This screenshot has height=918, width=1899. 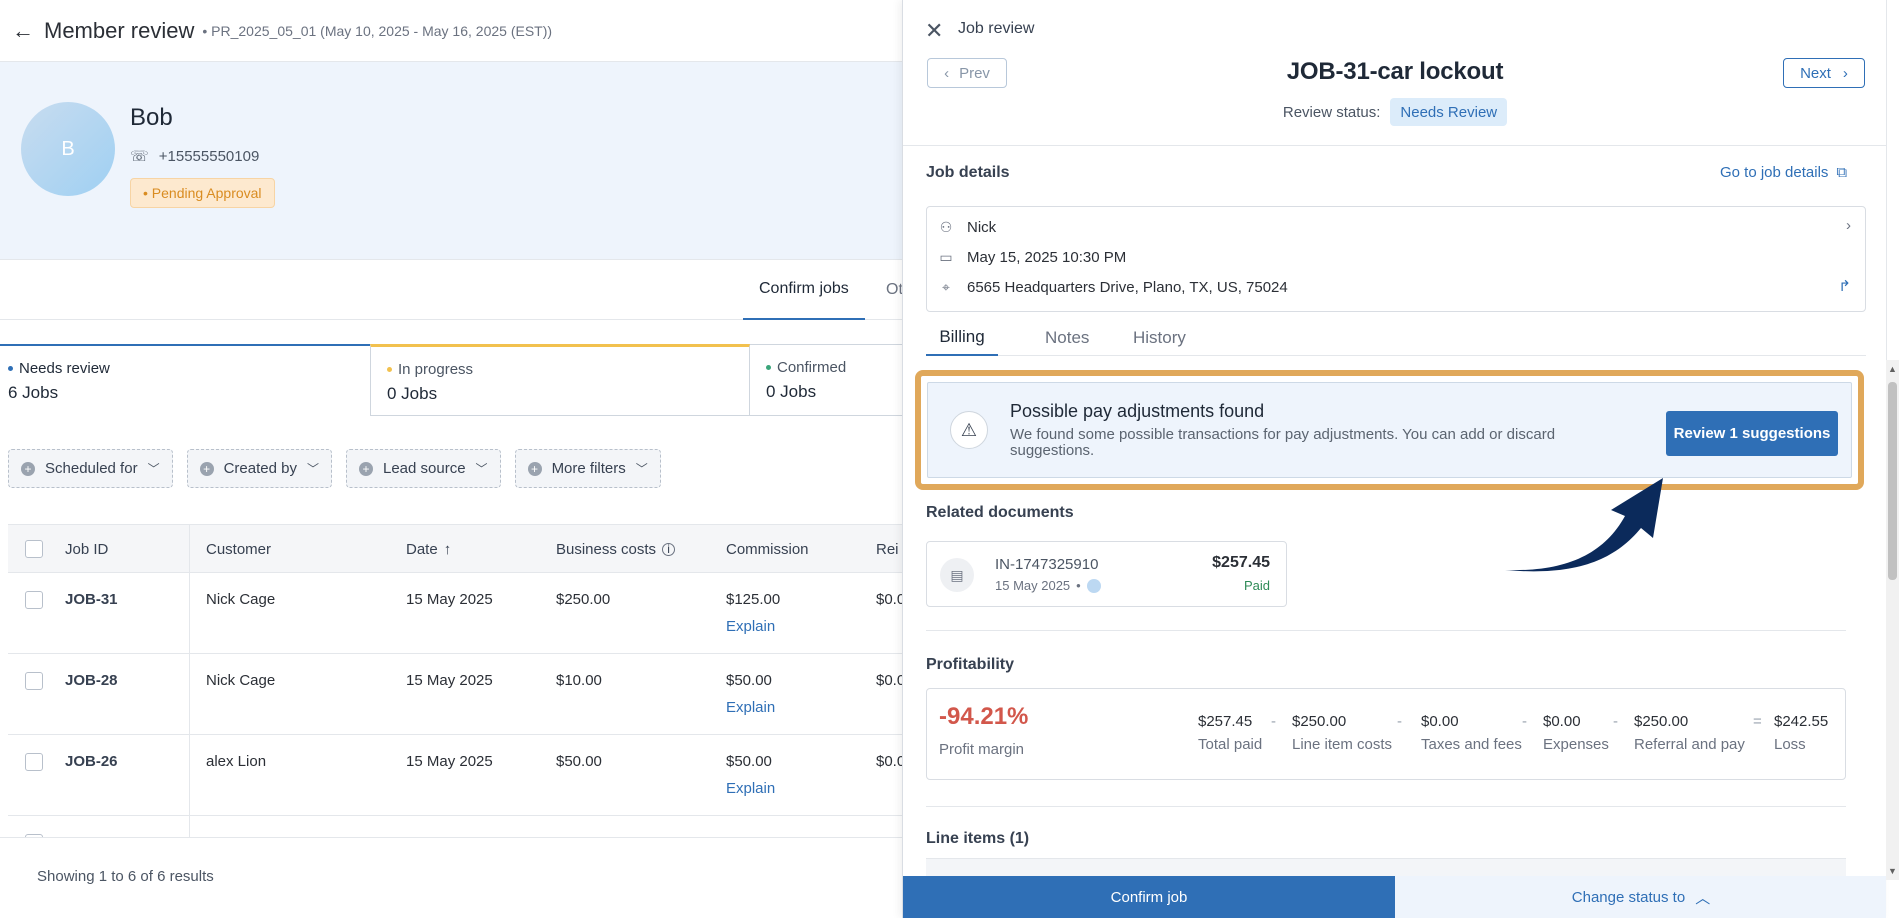 I want to click on phone-number: +15555550109, so click(x=209, y=156).